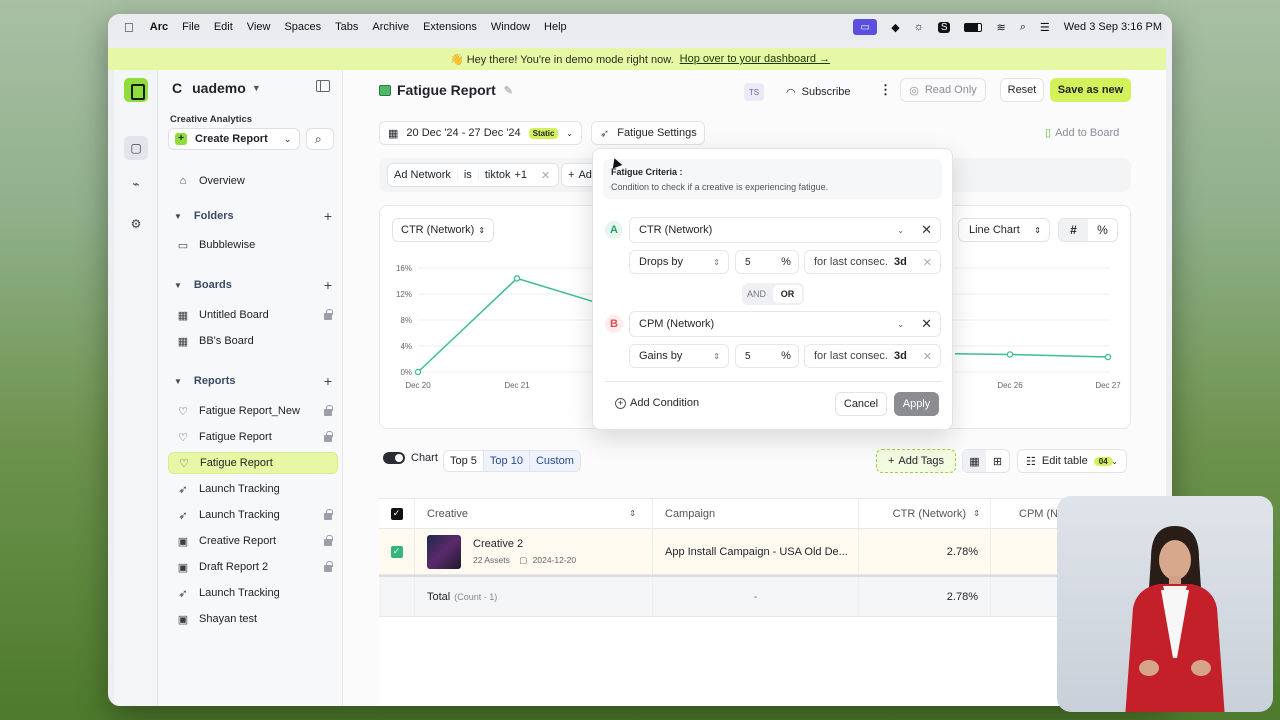 This screenshot has height=720, width=1280. What do you see at coordinates (1022, 90) in the screenshot?
I see `reset-button: Reset` at bounding box center [1022, 90].